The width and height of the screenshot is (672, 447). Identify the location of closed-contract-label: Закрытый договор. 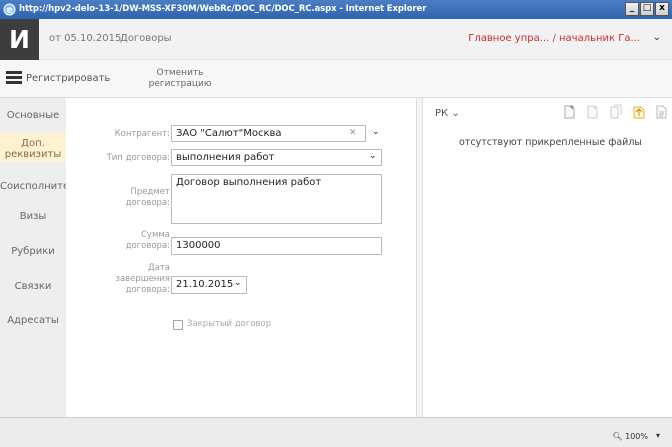
(229, 324).